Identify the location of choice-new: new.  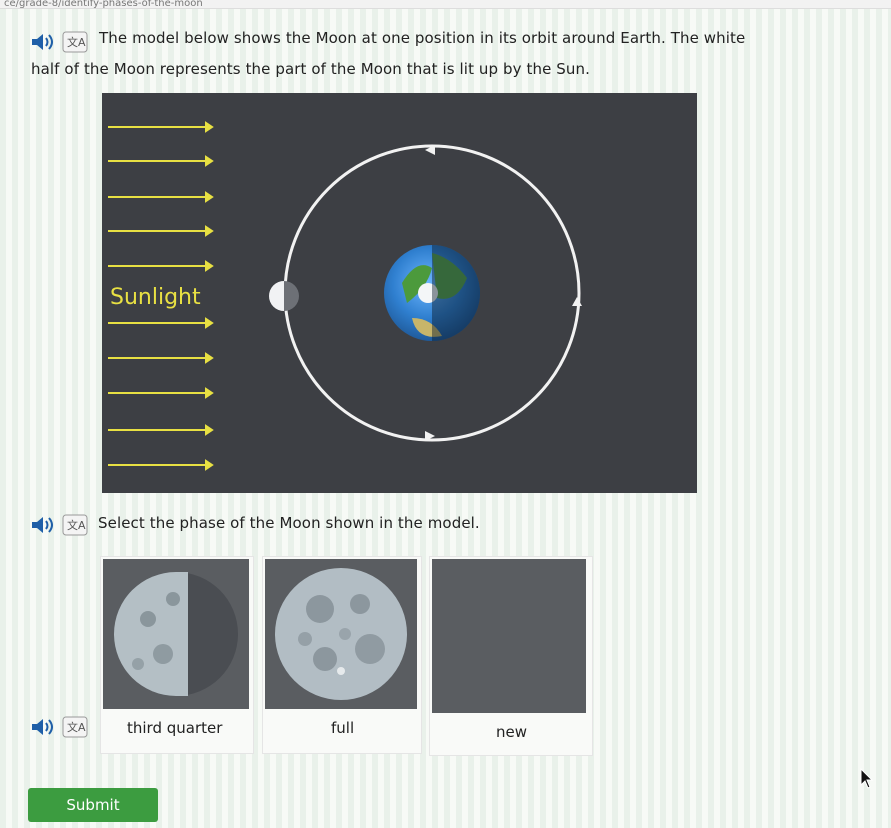
(511, 656).